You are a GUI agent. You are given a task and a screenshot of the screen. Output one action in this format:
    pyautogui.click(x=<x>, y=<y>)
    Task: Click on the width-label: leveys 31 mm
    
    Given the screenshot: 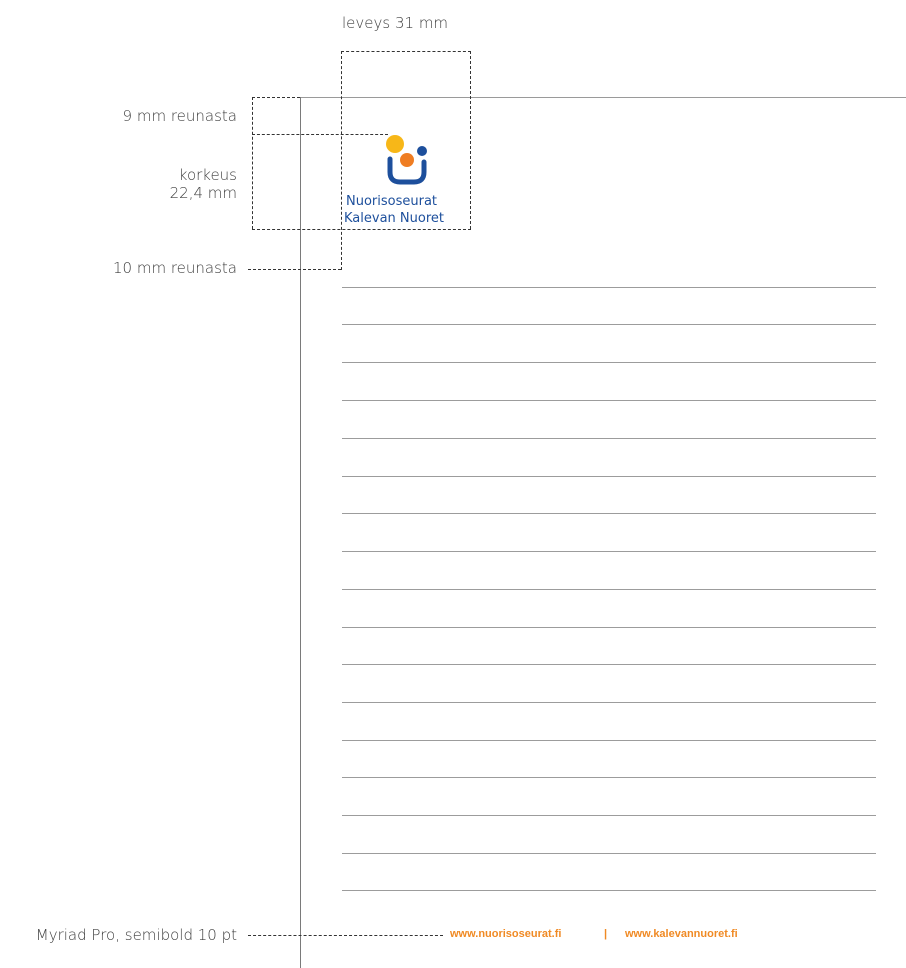 What is the action you would take?
    pyautogui.click(x=395, y=23)
    